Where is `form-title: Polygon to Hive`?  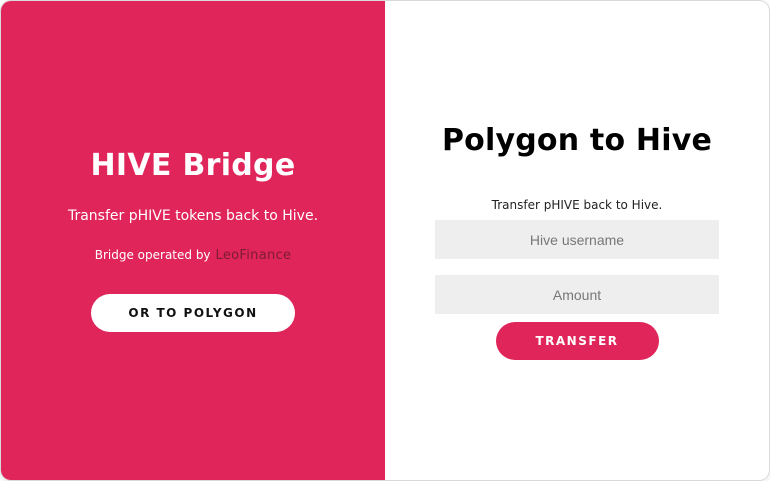 form-title: Polygon to Hive is located at coordinates (576, 140).